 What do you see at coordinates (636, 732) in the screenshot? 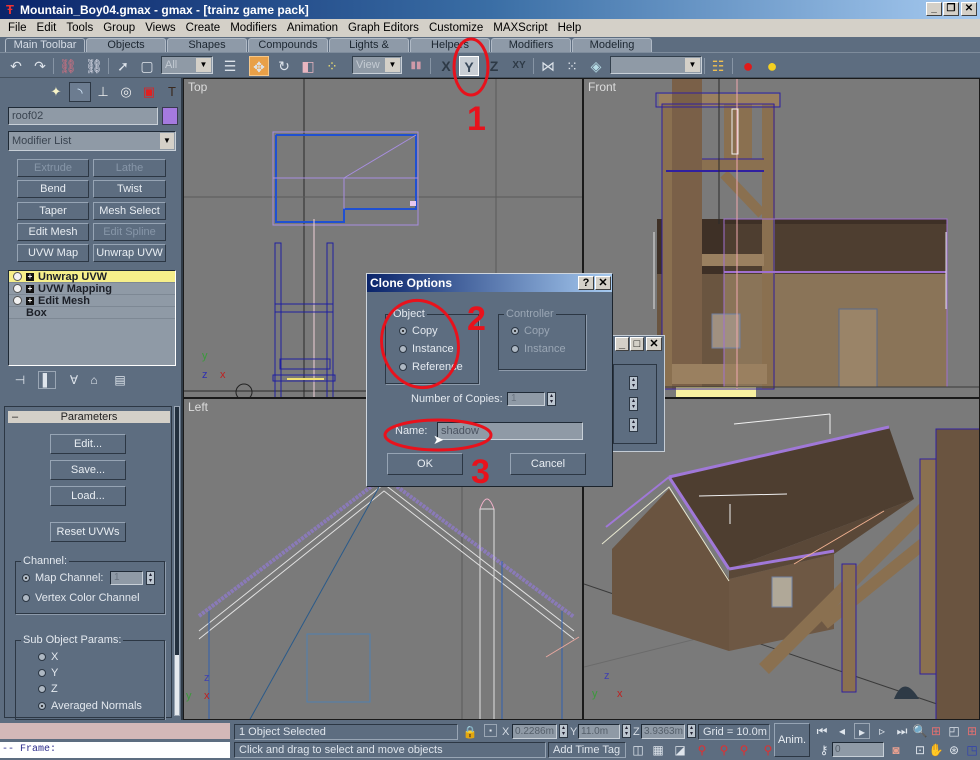
I see `z-coord-label: Z` at bounding box center [636, 732].